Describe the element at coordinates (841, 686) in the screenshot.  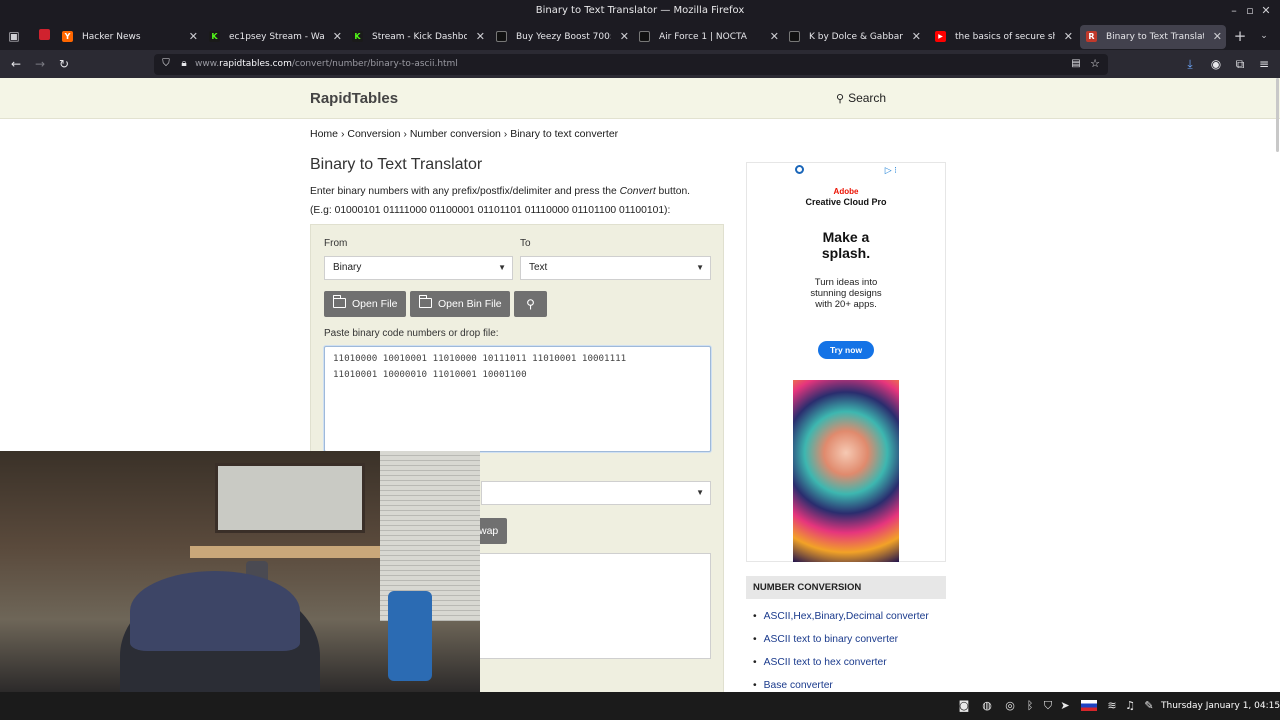
I see `sidebar-link-base-converter: Base converter` at that location.